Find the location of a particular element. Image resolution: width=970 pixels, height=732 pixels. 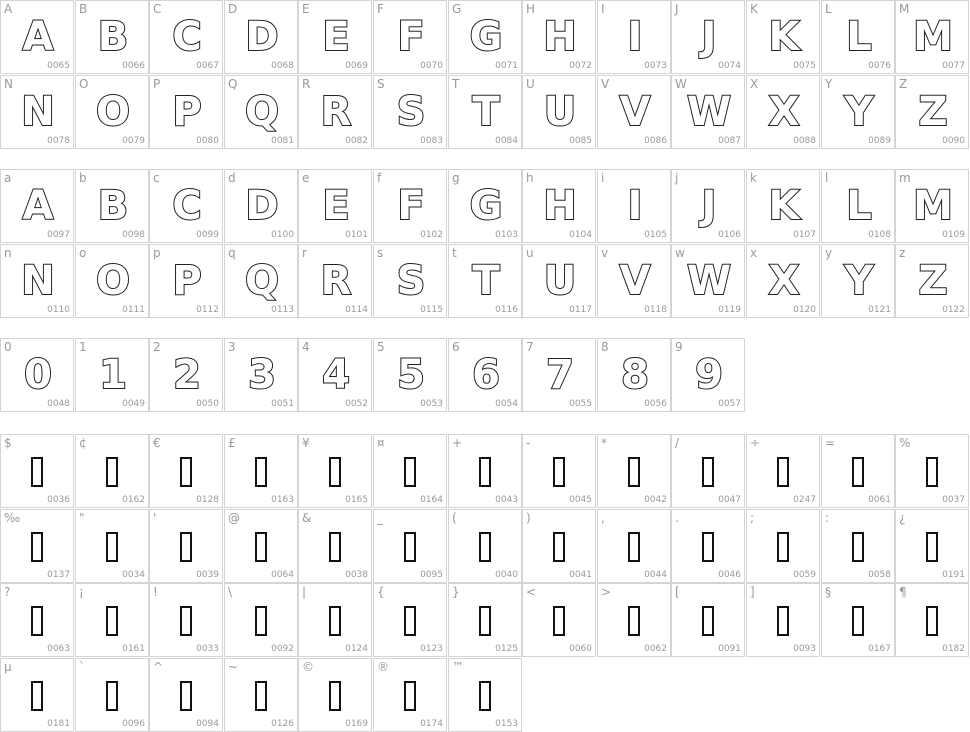

glyph-cell: / 0047 is located at coordinates (708, 471).